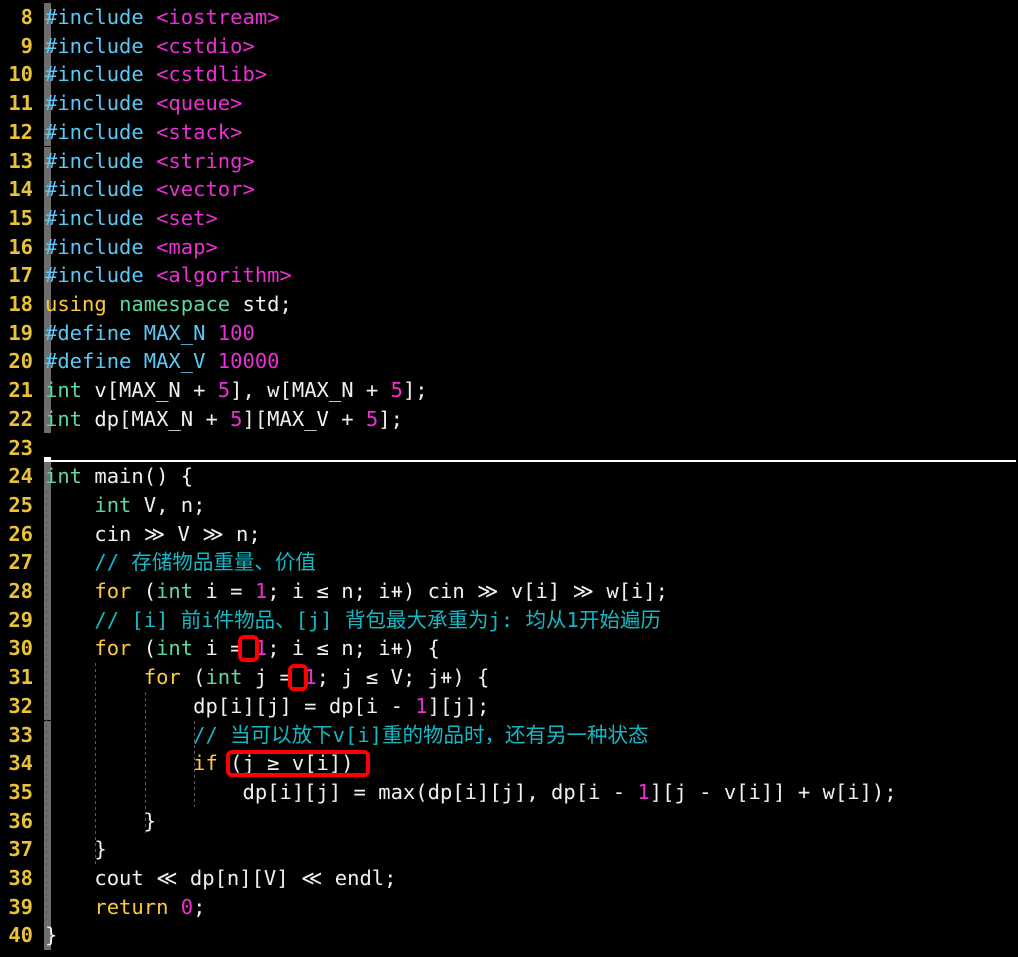  Describe the element at coordinates (168, 504) in the screenshot. I see `token-id: V, n;` at that location.